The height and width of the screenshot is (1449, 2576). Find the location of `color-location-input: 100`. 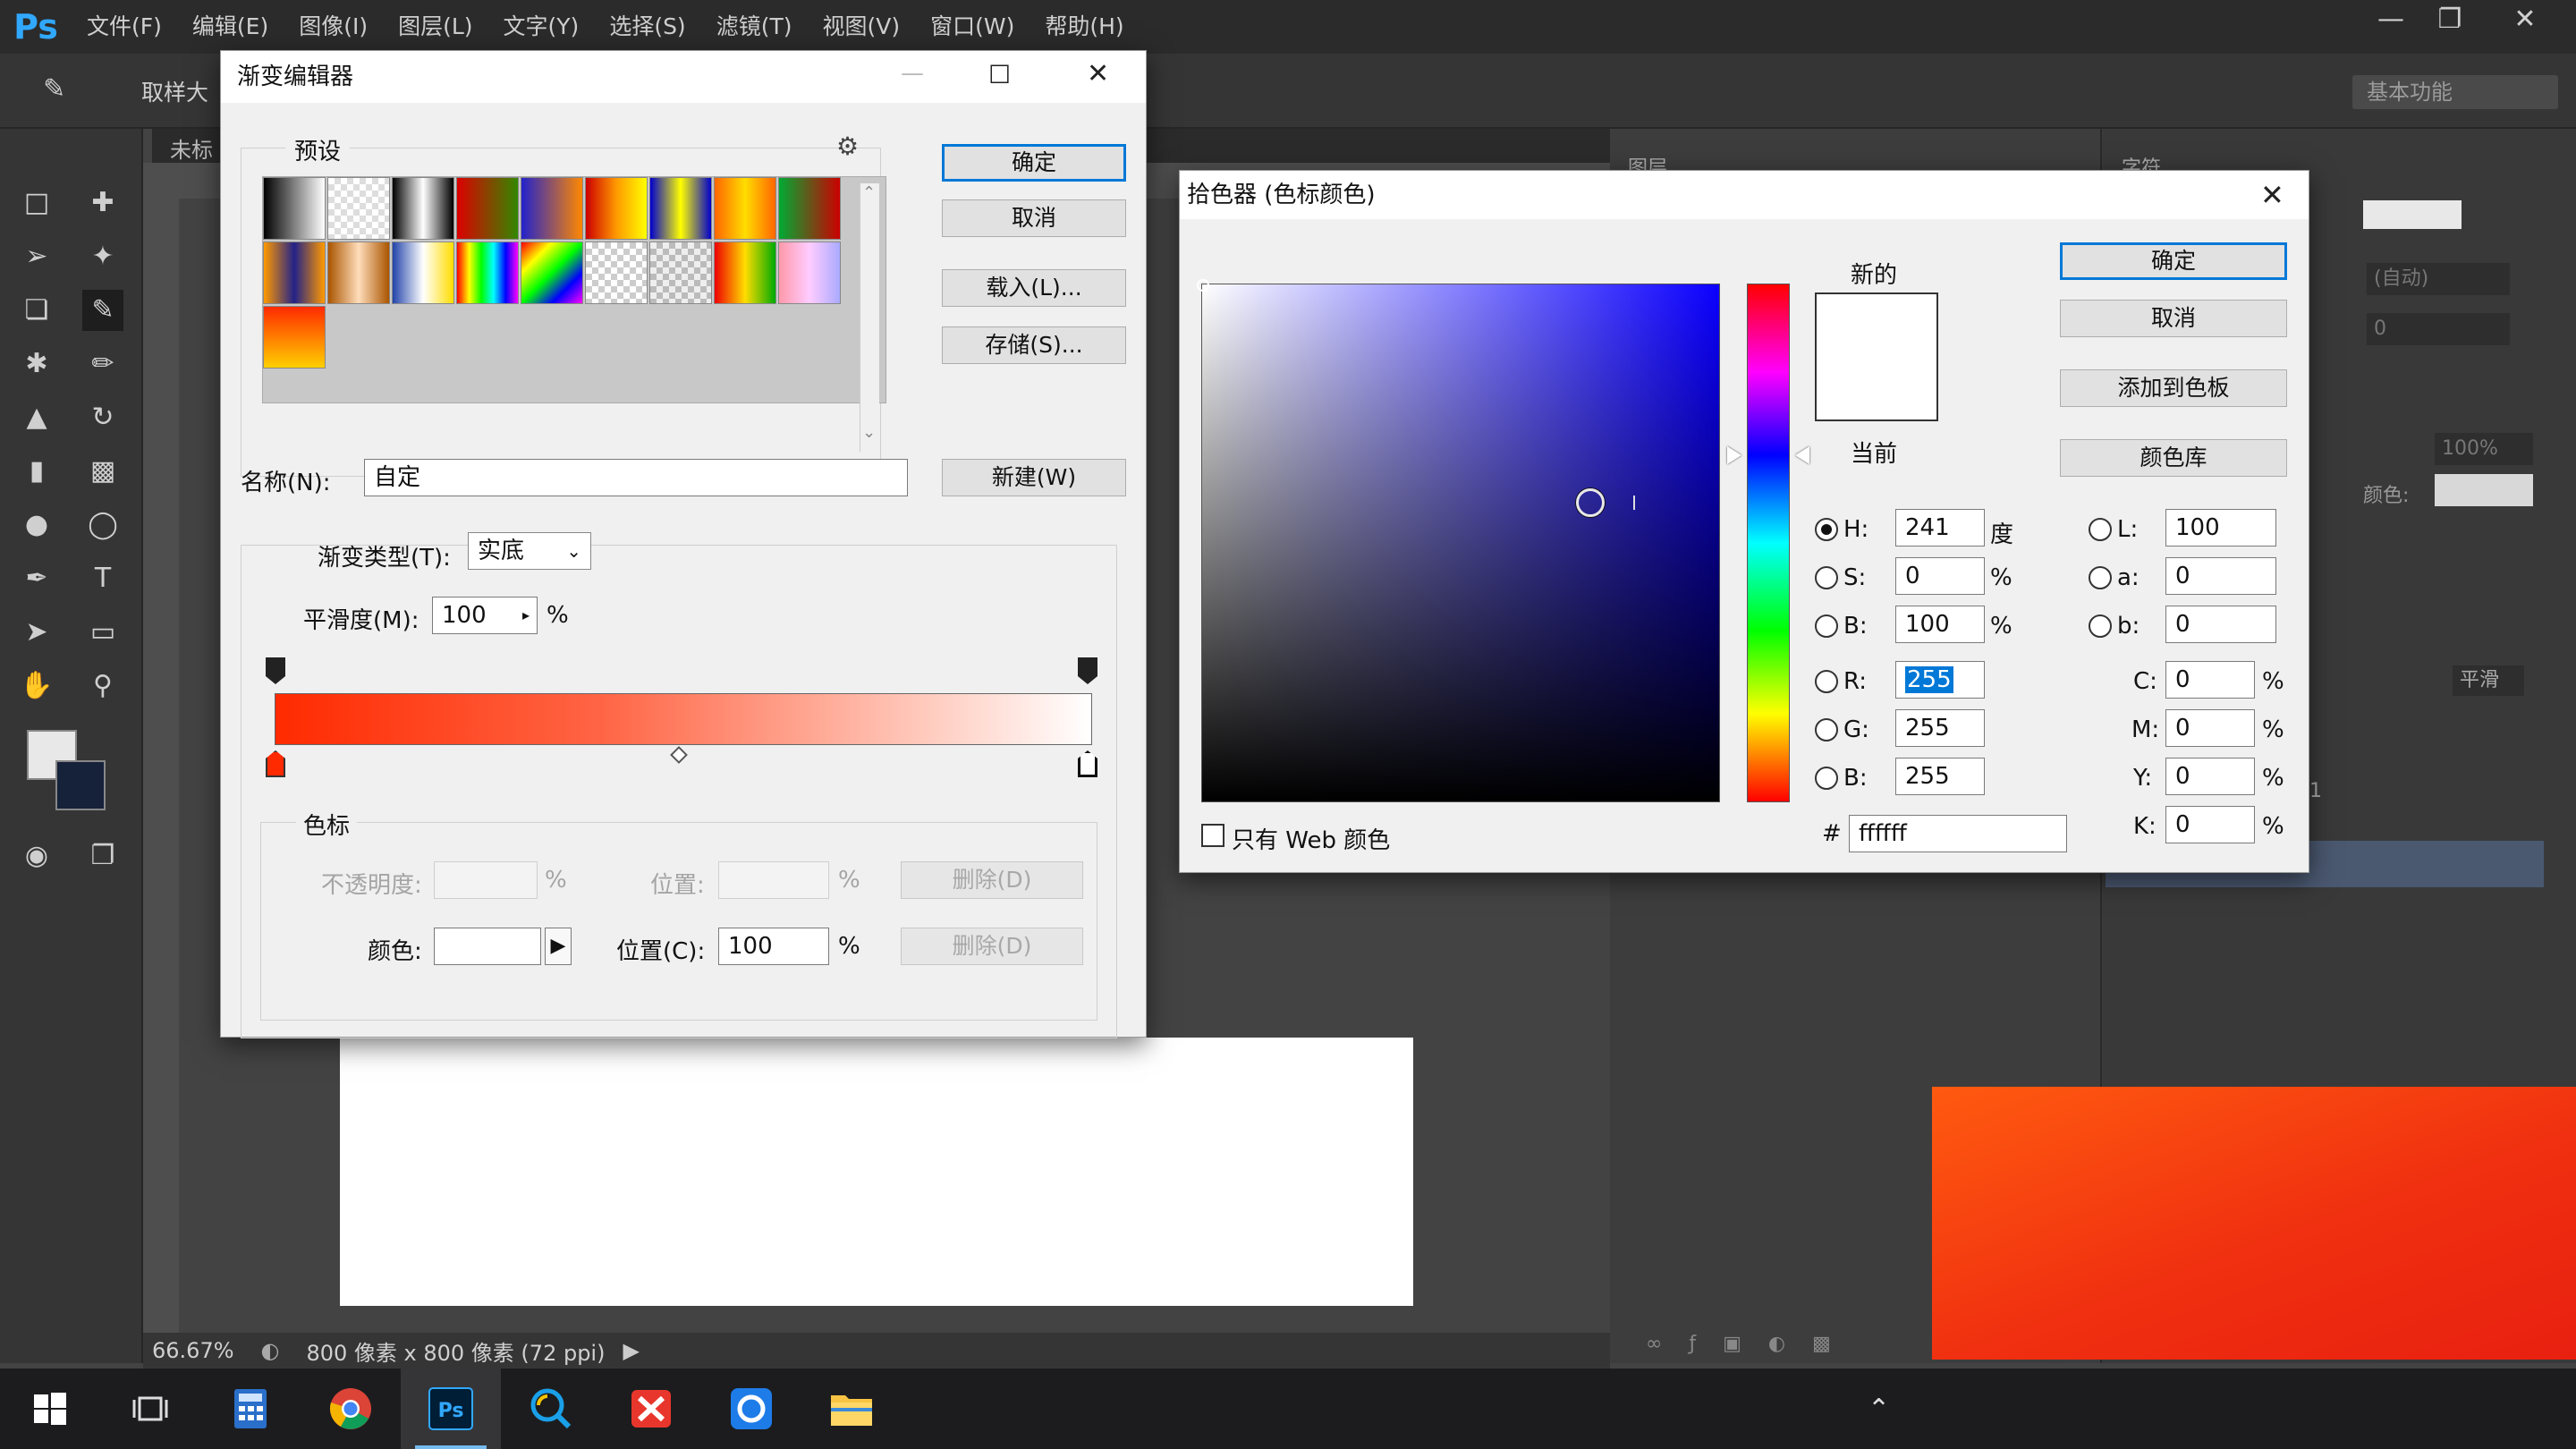

color-location-input: 100 is located at coordinates (773, 946).